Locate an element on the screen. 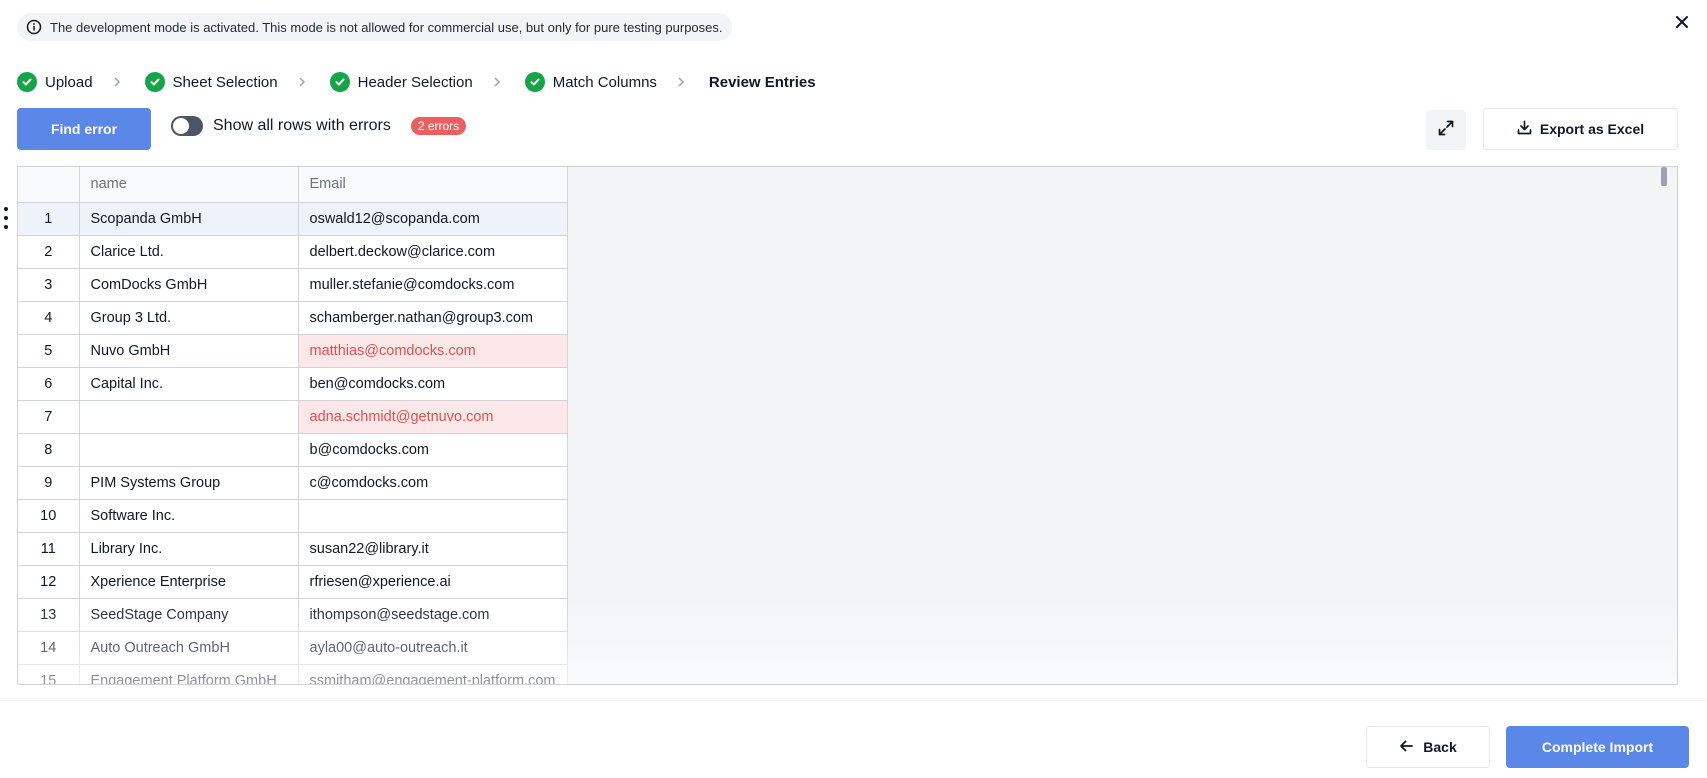 The image size is (1707, 778). row-number: 4 is located at coordinates (49, 318).